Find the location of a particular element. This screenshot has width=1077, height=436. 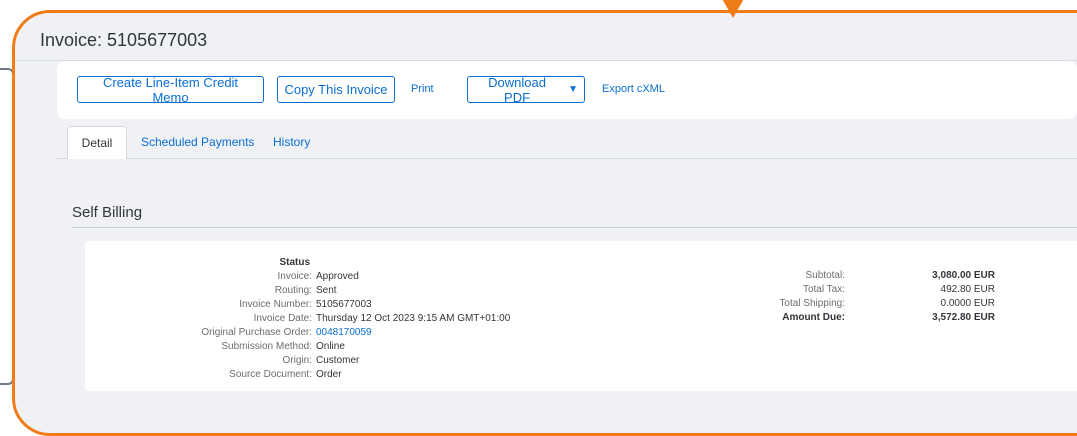

status-label-origin: Origin: is located at coordinates (297, 360).